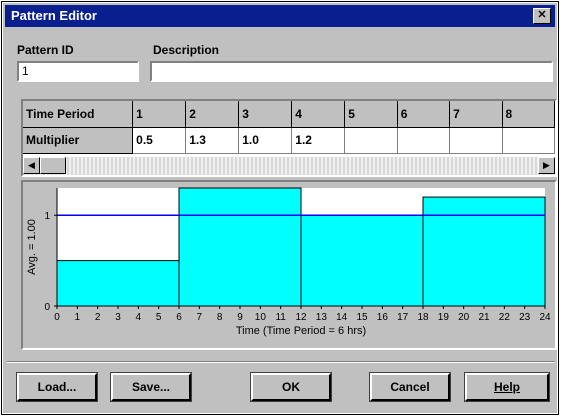 The width and height of the screenshot is (563, 419). What do you see at coordinates (476, 114) in the screenshot?
I see `period-cell: 7` at bounding box center [476, 114].